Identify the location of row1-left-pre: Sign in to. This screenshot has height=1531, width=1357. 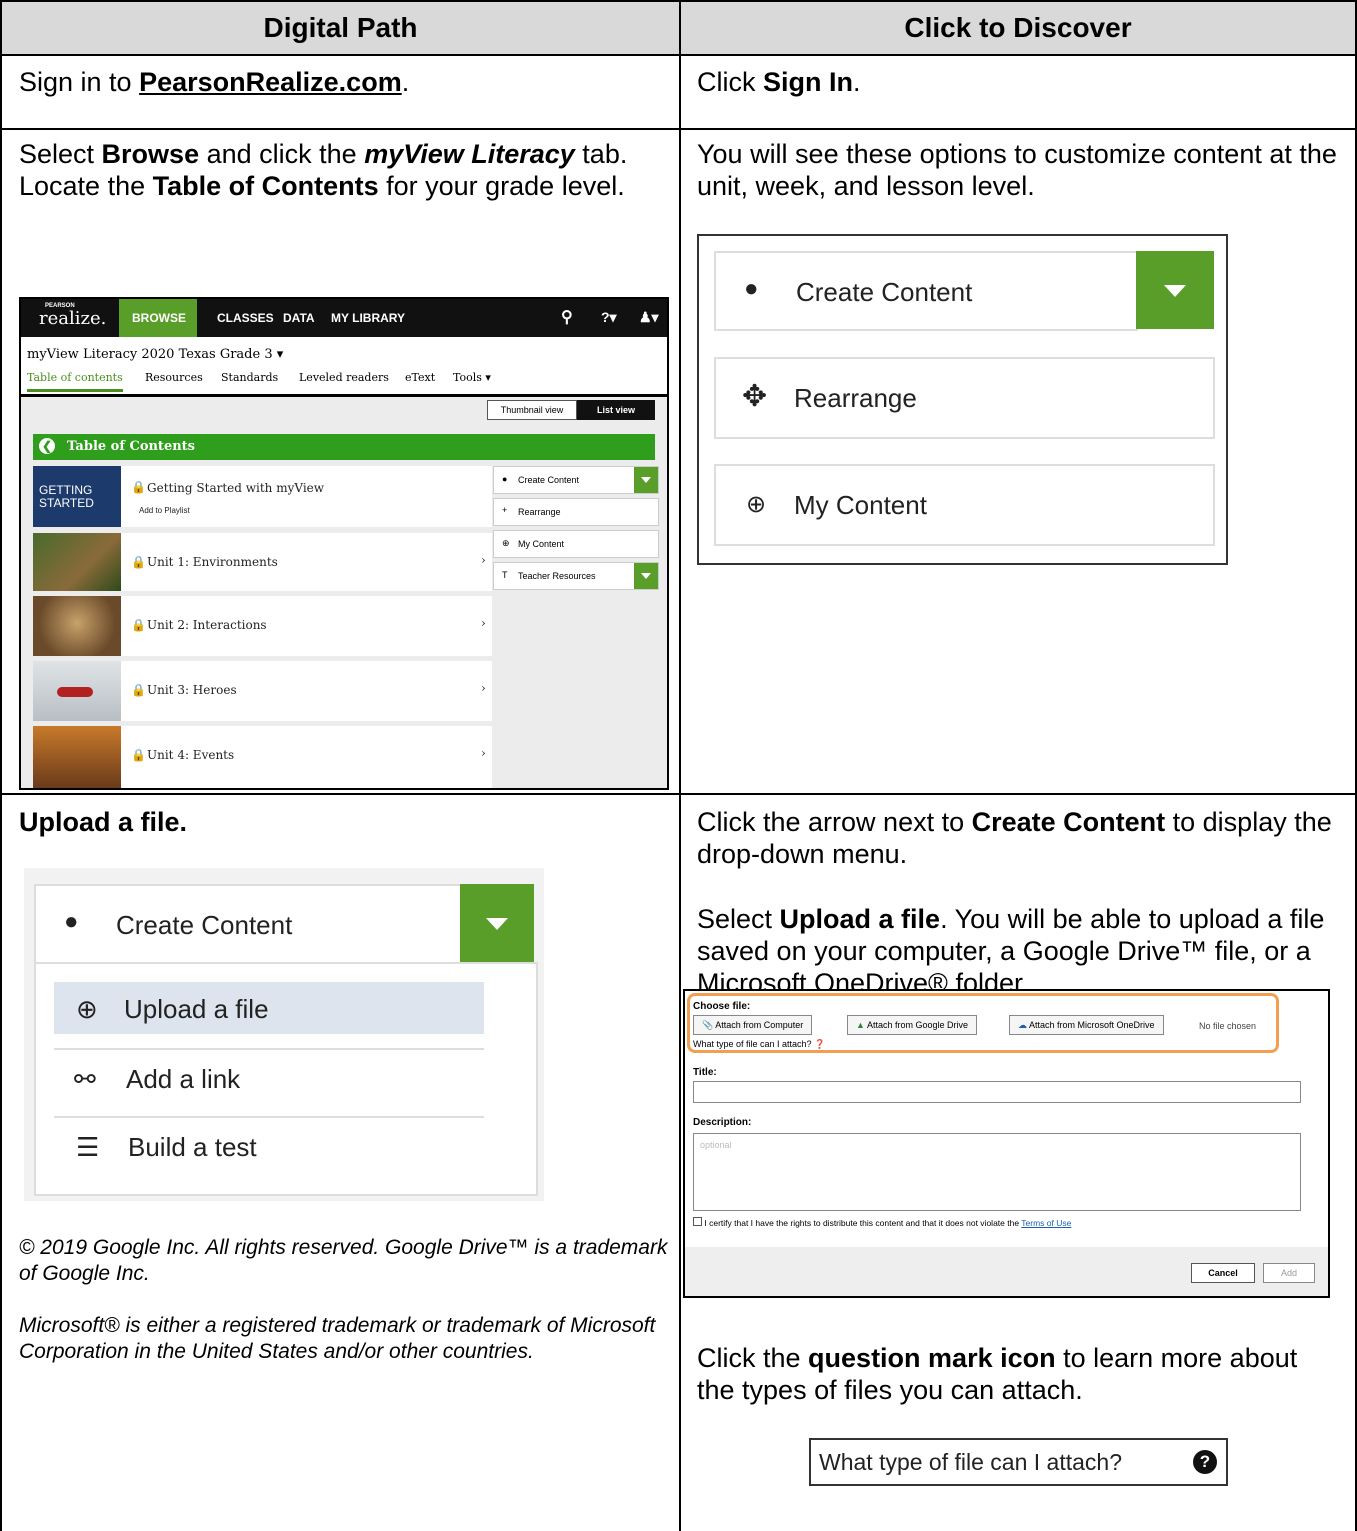
(79, 82).